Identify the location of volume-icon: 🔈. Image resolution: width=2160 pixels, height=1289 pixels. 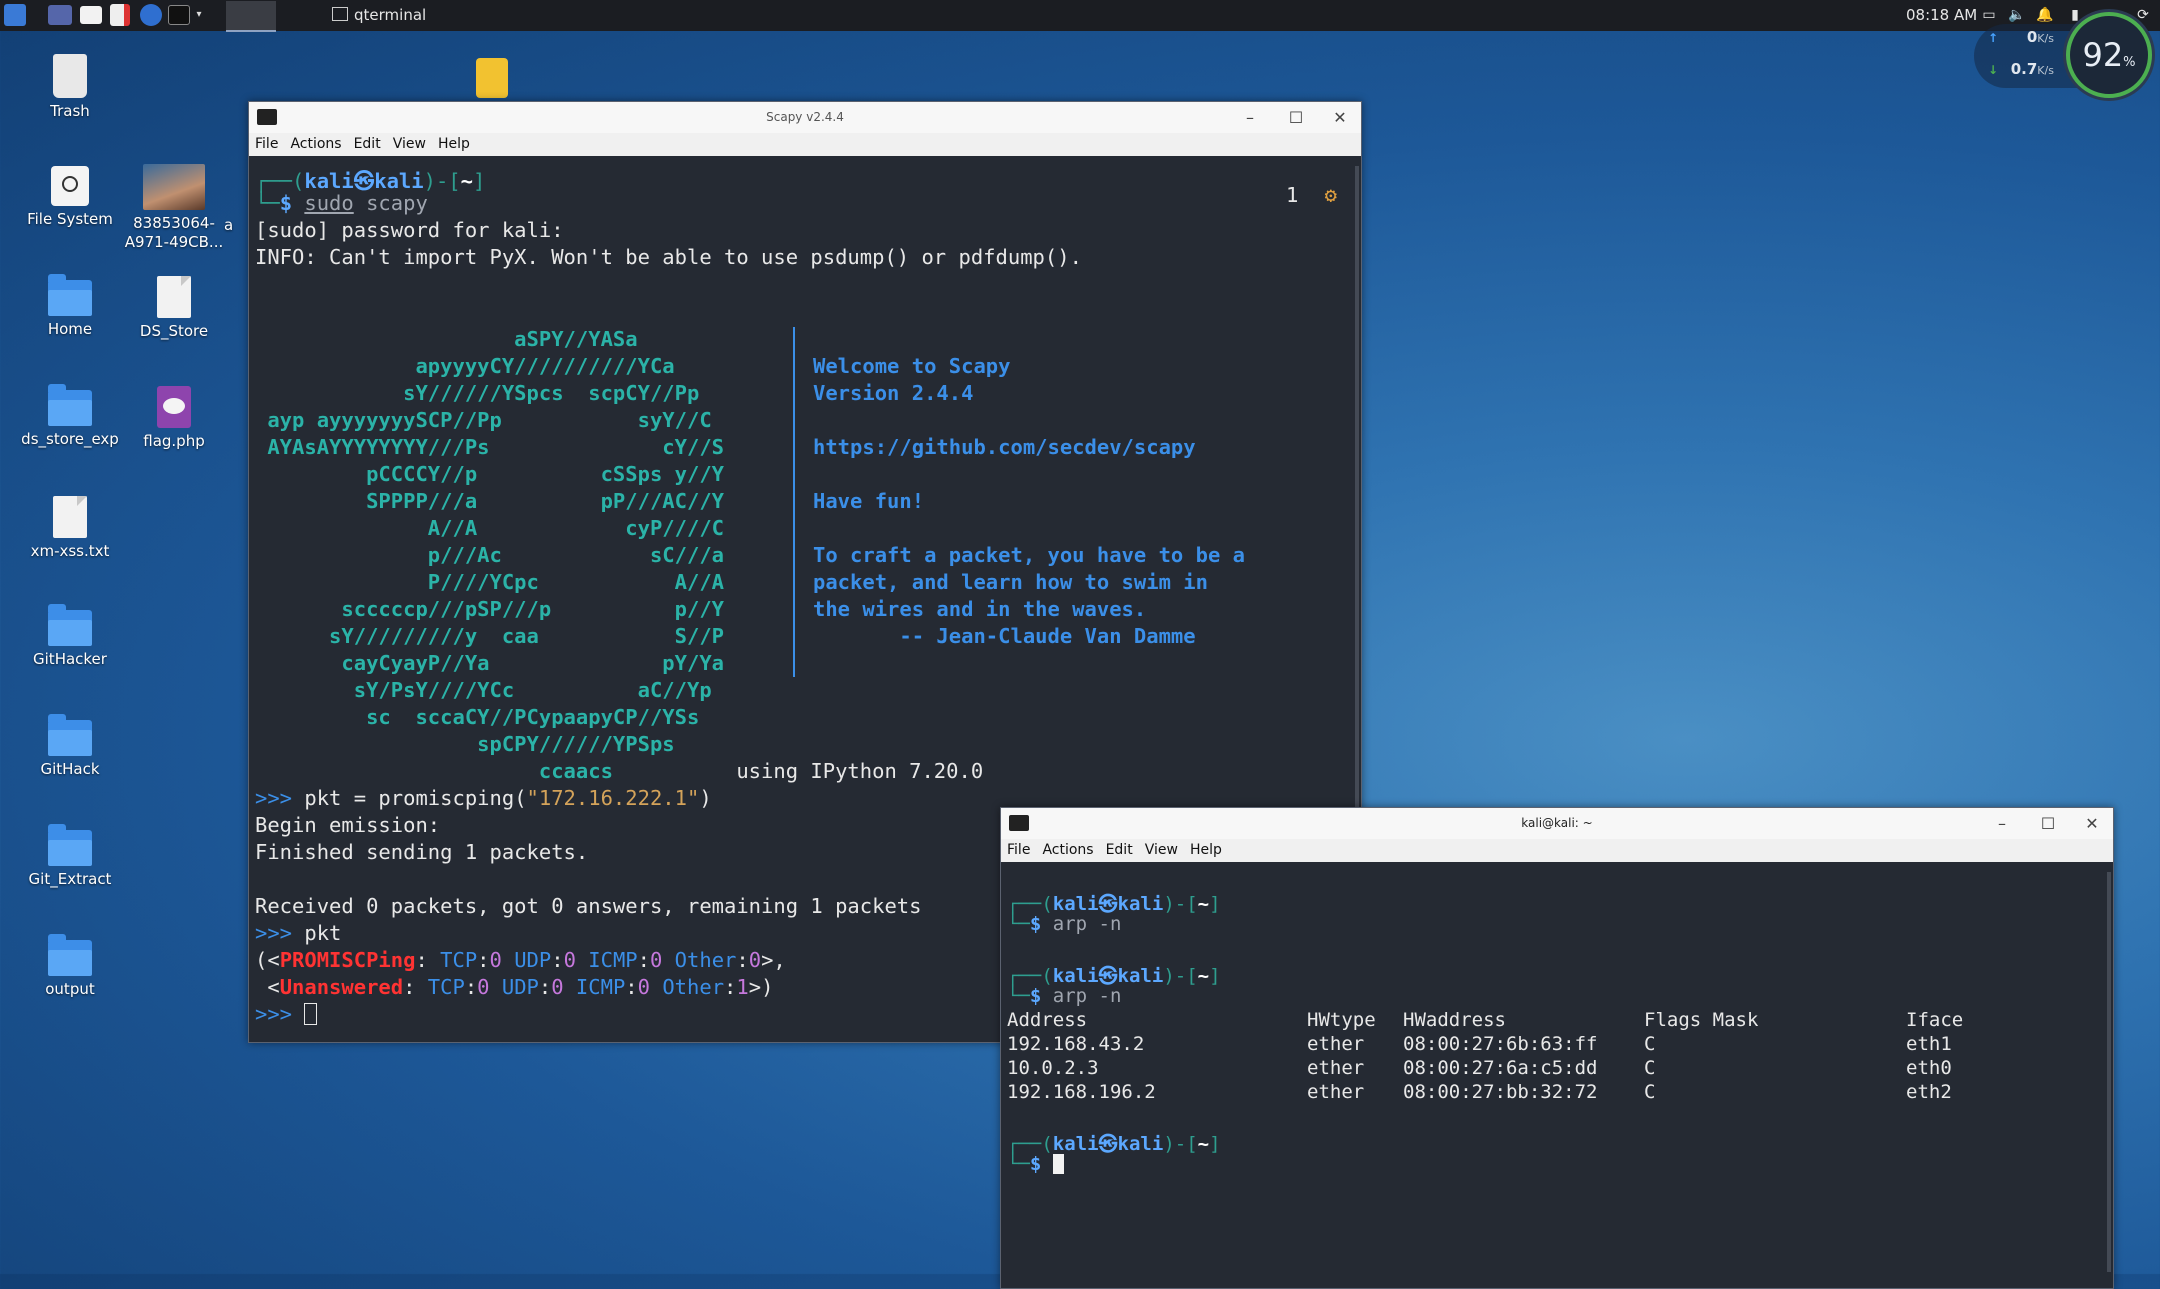
(2017, 15).